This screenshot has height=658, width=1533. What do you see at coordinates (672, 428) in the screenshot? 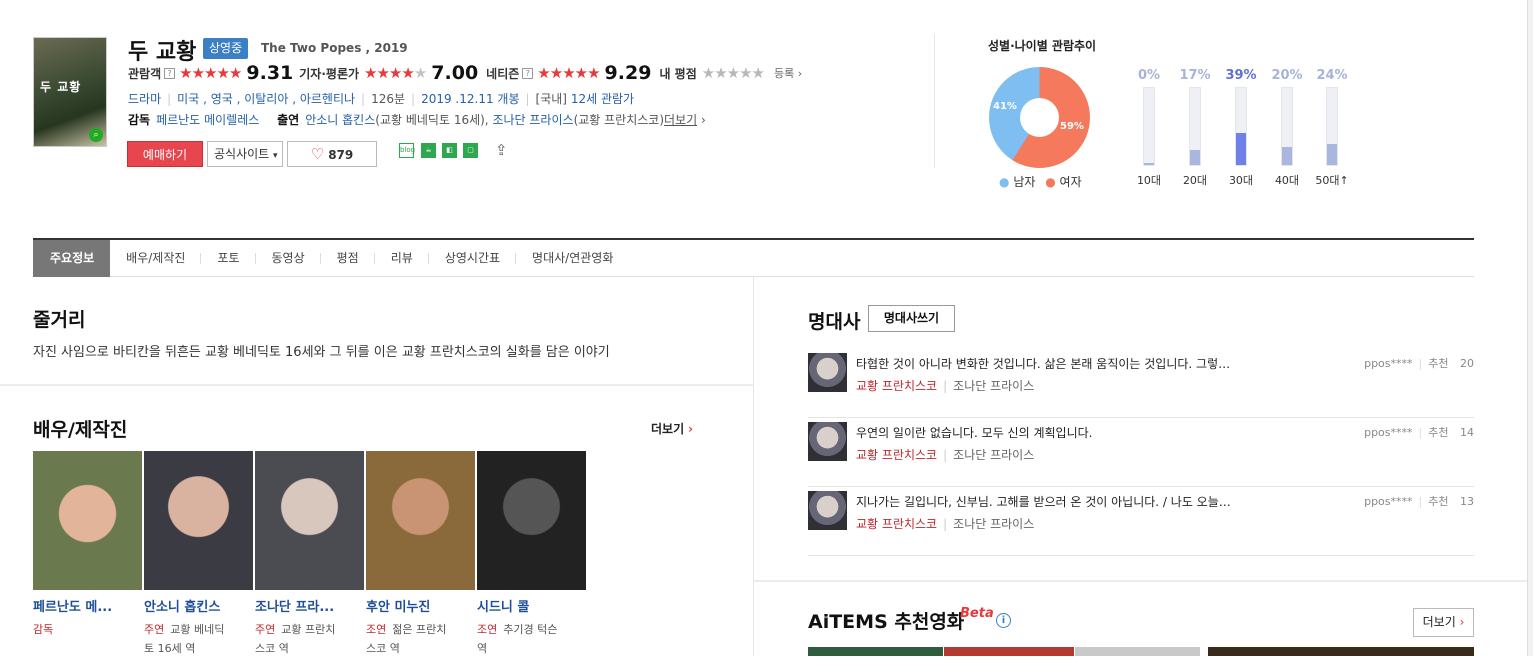
I see `cast-more-link: 더보기 ›` at bounding box center [672, 428].